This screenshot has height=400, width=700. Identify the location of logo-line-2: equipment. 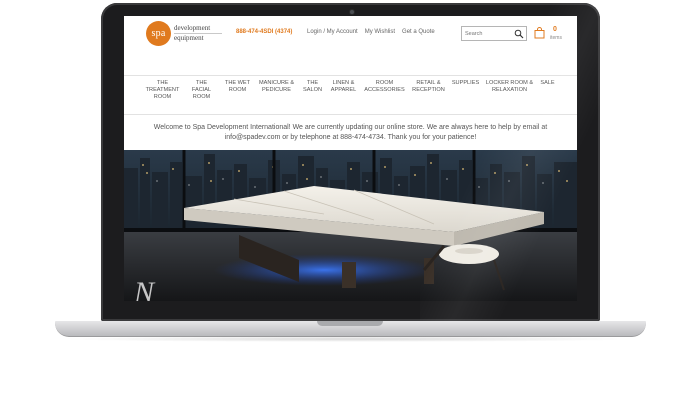
(189, 38).